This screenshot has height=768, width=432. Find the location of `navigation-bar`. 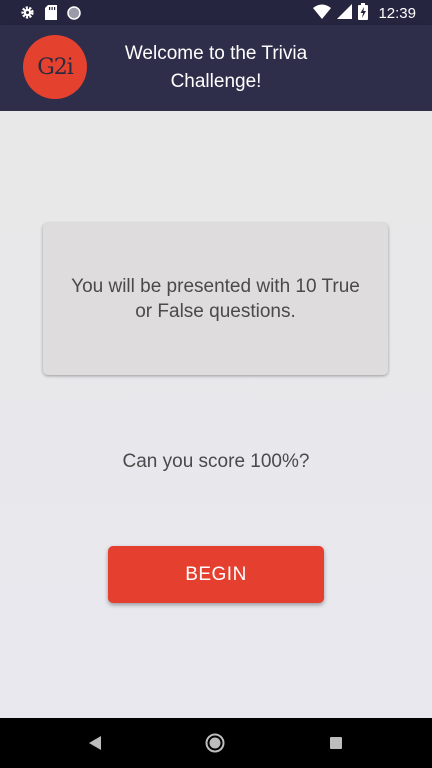

navigation-bar is located at coordinates (216, 743).